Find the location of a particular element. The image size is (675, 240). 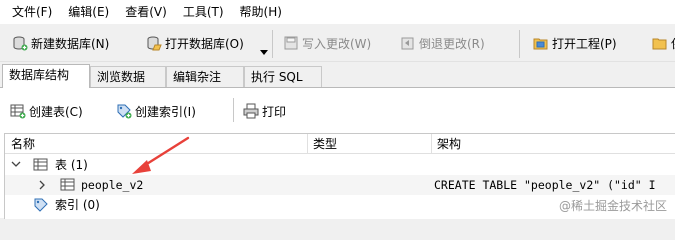

annotation-arrow-icon is located at coordinates (161, 155).